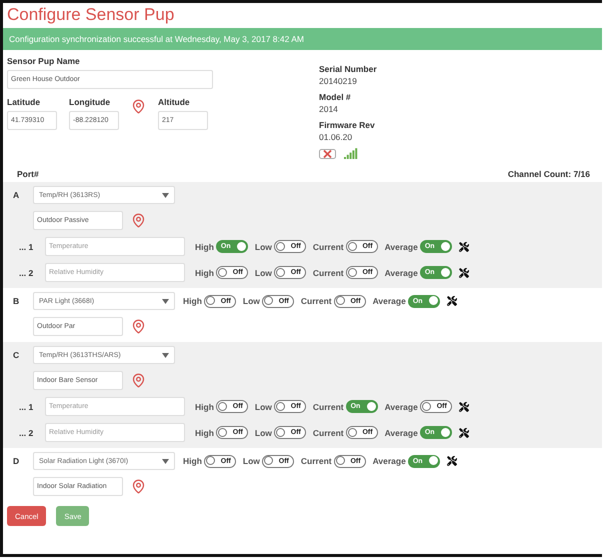  I want to click on info-label: Firmware Rev, so click(347, 125).